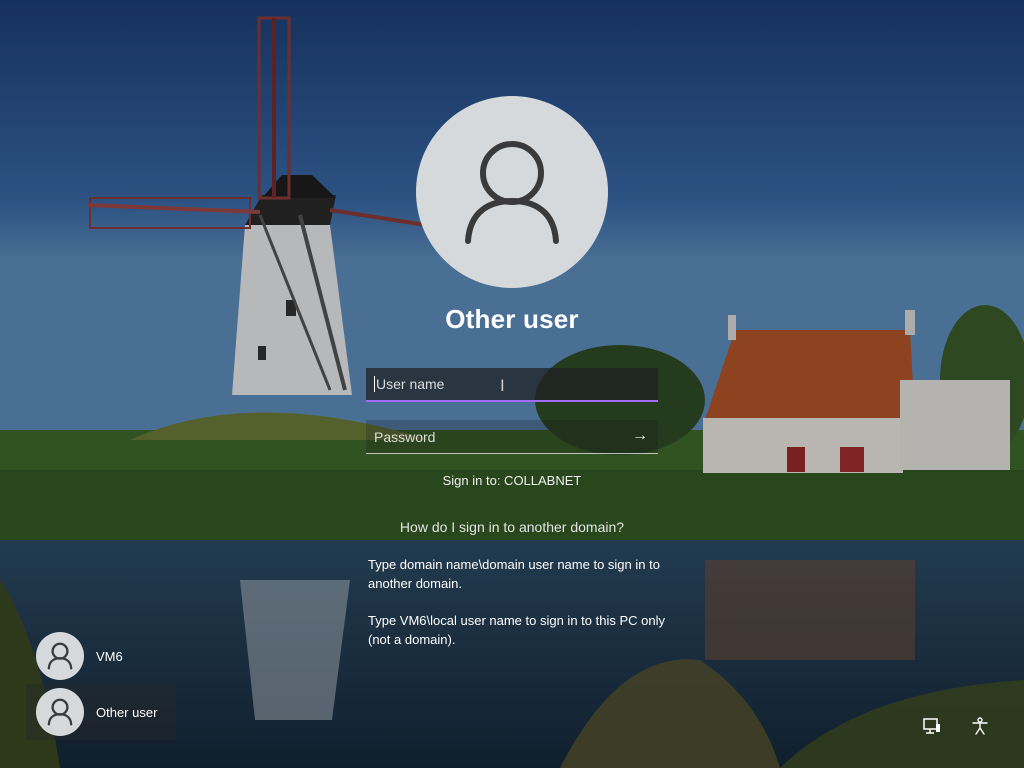  I want to click on page-title: Other user, so click(512, 319).